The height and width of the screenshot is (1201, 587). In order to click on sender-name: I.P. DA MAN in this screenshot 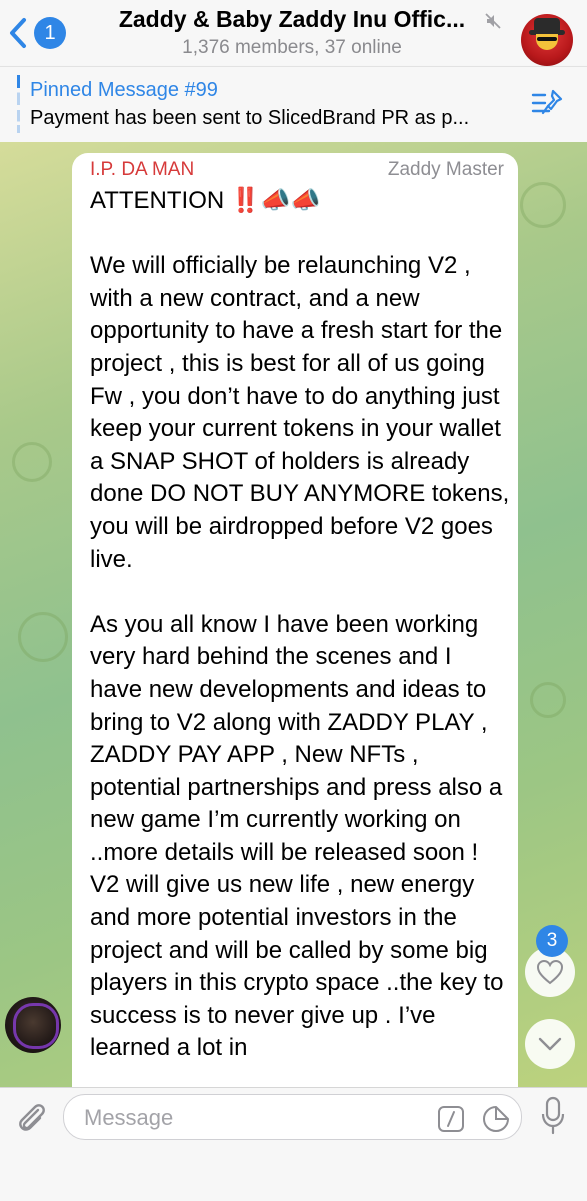, I will do `click(142, 170)`.